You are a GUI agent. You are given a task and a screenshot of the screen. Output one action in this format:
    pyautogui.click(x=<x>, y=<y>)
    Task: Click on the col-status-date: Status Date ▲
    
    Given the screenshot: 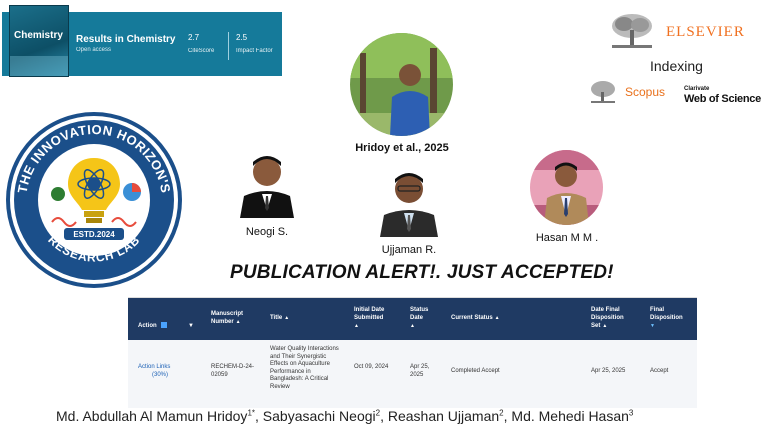 What is the action you would take?
    pyautogui.click(x=425, y=318)
    